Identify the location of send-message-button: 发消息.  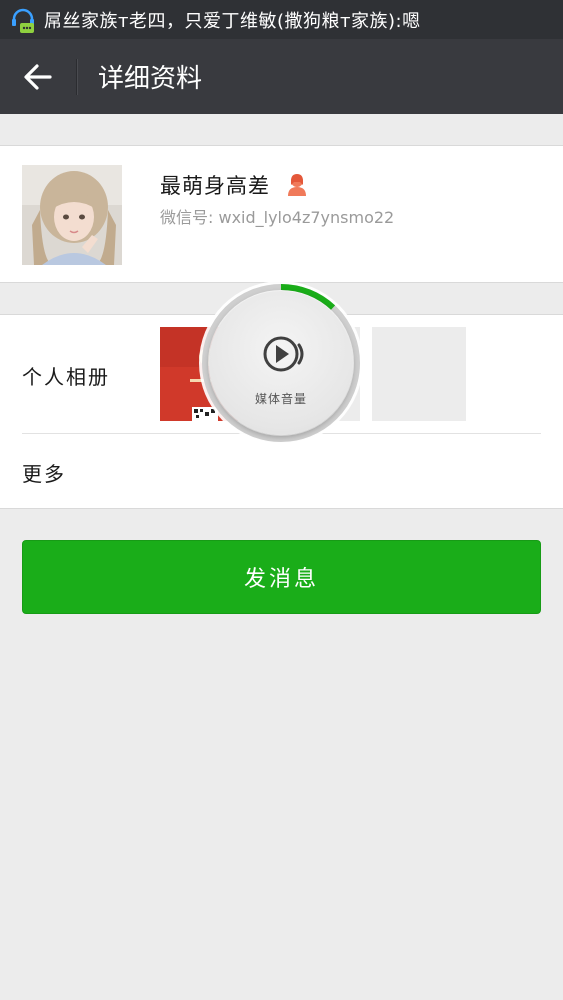
(281, 577).